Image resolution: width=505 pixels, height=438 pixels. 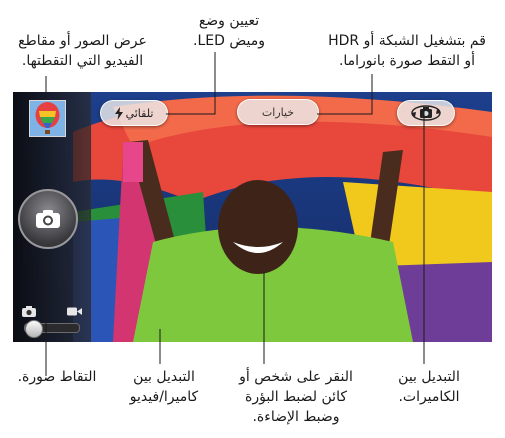 I want to click on leader-line-hdr, so click(x=345, y=94).